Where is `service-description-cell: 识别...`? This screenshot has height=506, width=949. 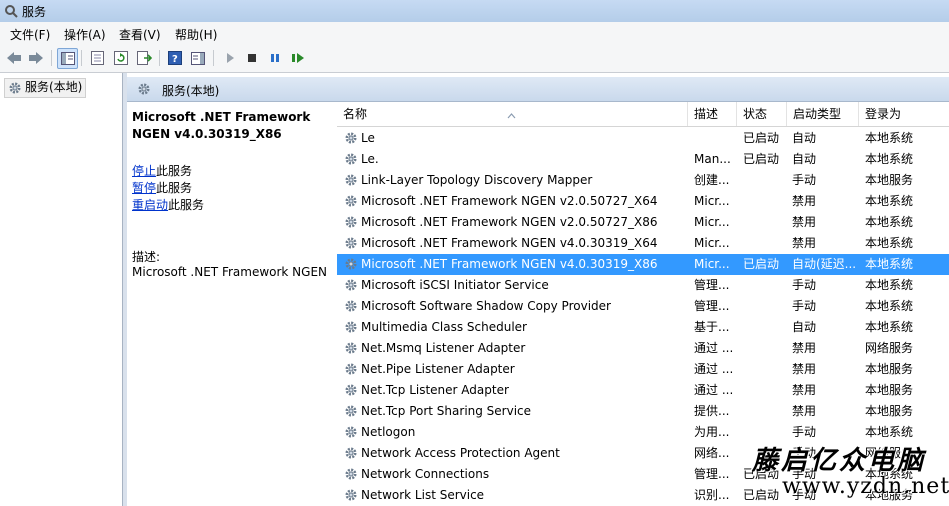 service-description-cell: 识别... is located at coordinates (712, 495).